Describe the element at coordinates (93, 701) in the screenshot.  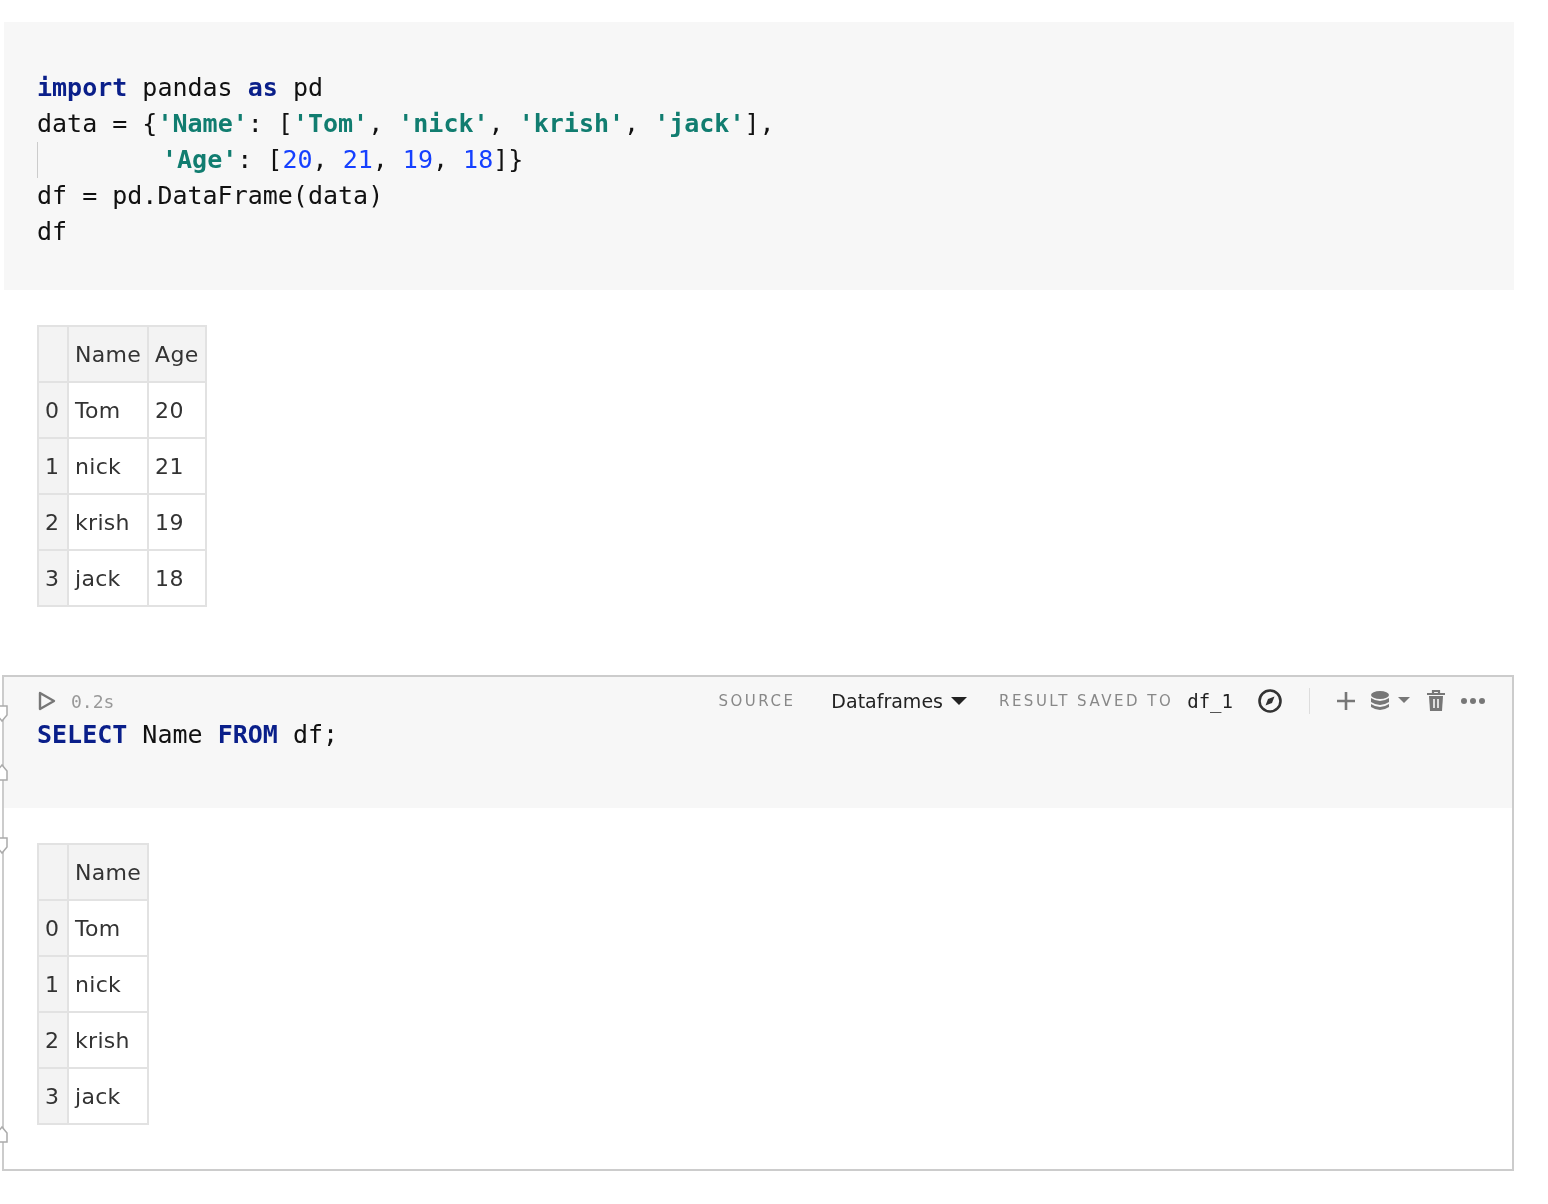
I see `execution-time: 0.2s` at that location.